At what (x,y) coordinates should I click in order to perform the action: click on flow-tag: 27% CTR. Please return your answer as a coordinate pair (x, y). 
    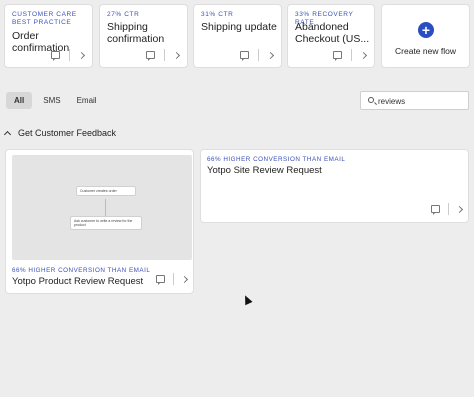
    Looking at the image, I should click on (123, 14).